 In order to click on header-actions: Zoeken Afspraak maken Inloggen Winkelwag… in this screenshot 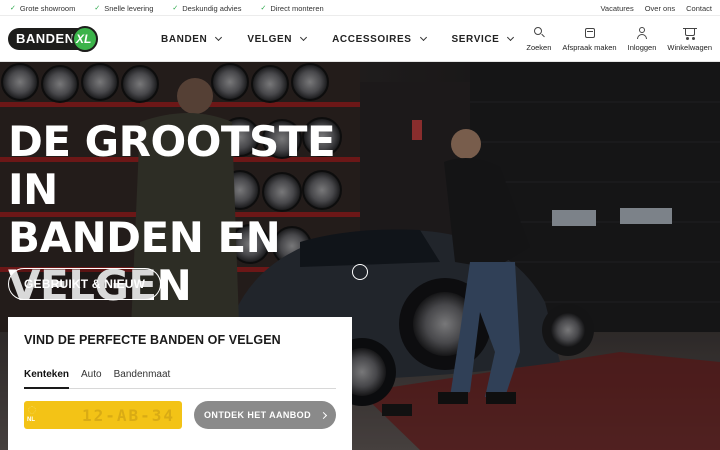, I will do `click(613, 39)`.